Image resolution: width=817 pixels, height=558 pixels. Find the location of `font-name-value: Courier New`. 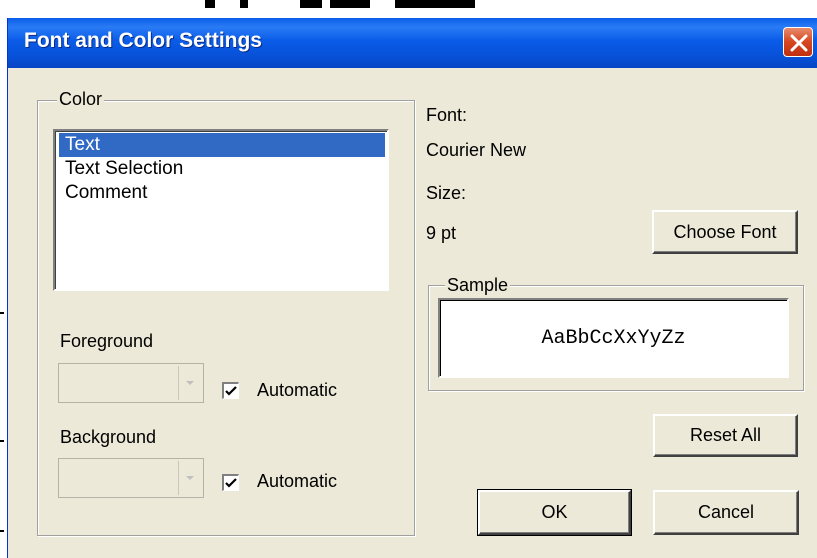

font-name-value: Courier New is located at coordinates (476, 150).